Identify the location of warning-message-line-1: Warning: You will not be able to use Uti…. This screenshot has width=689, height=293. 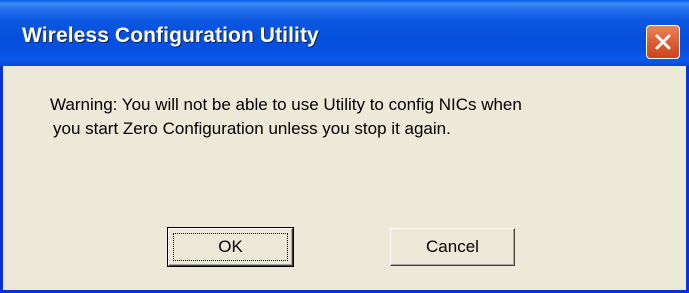
(286, 104).